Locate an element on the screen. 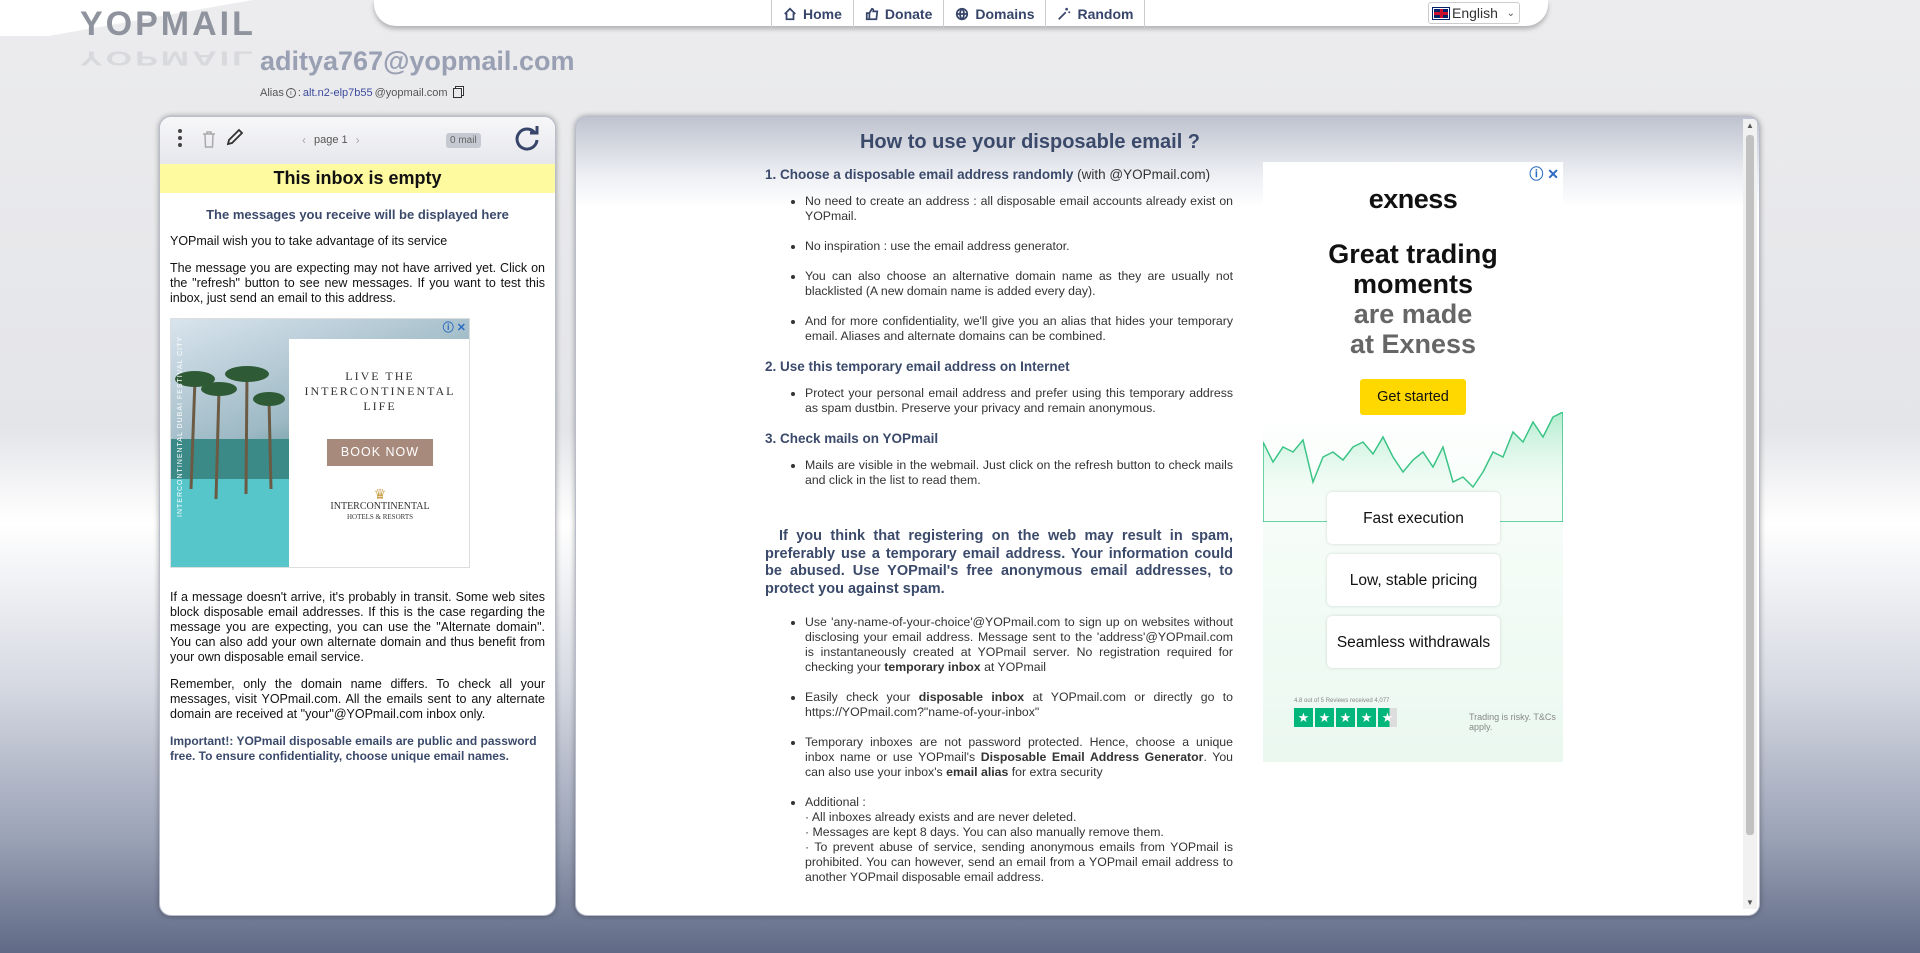 This screenshot has width=1920, height=953. ad-headline-3: are made is located at coordinates (1413, 314).